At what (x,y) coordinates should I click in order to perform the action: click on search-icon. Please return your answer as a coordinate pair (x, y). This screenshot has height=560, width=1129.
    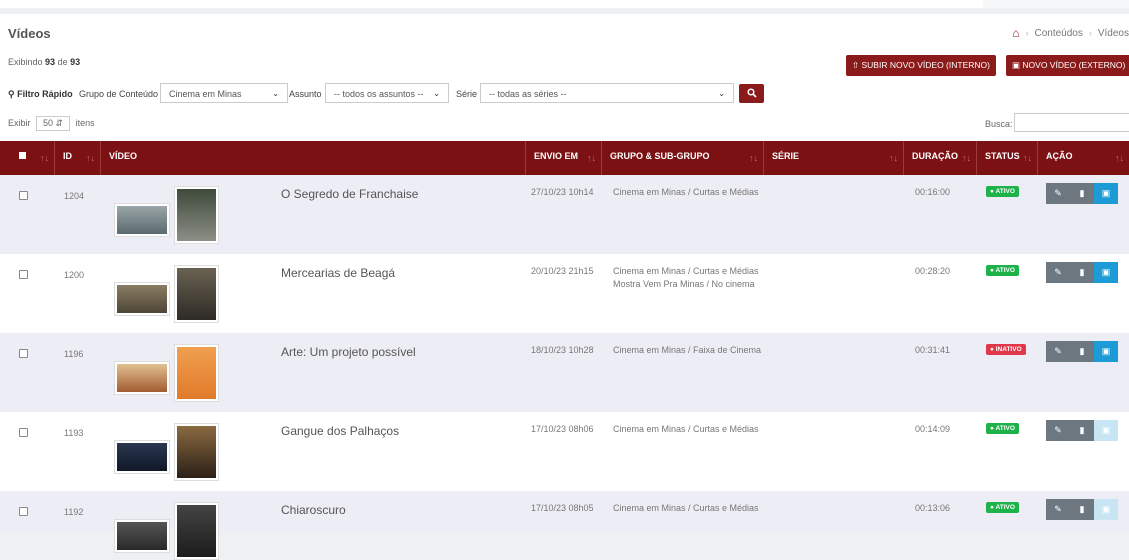
    Looking at the image, I should click on (751, 93).